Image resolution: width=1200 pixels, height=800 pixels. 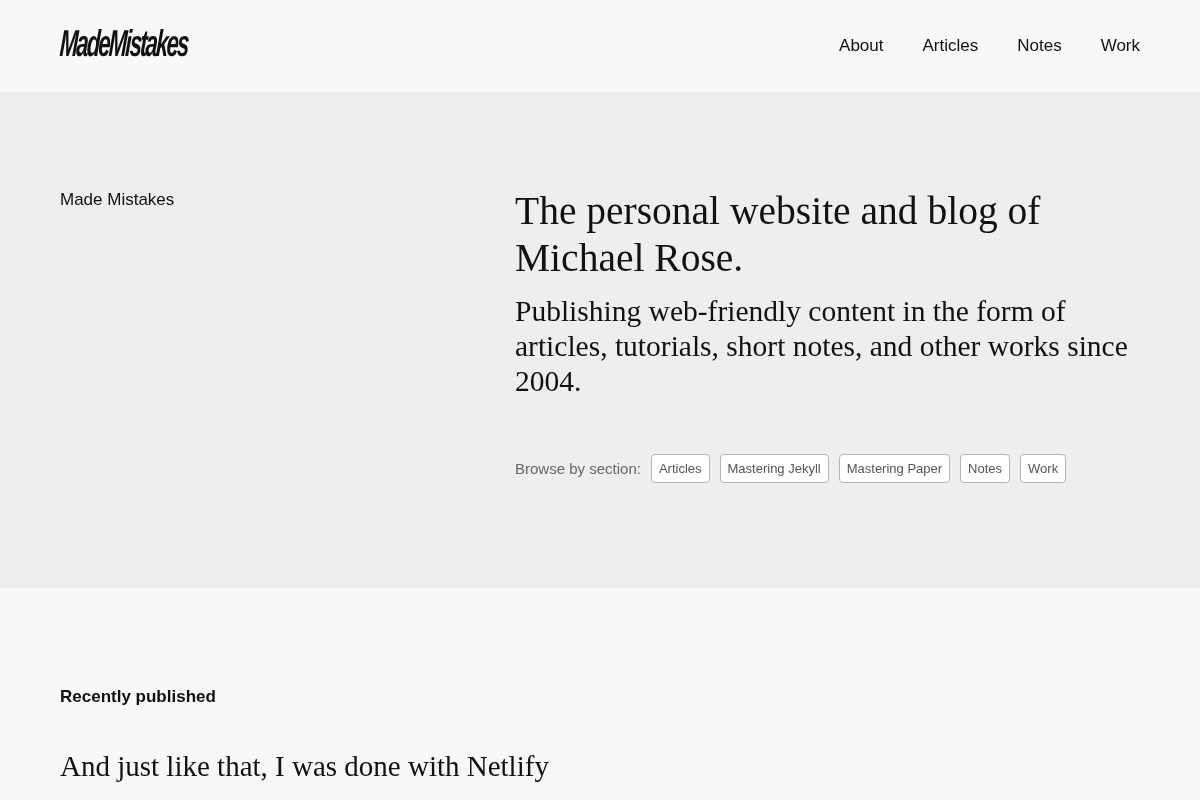 I want to click on browse-label: Browse by section:, so click(x=578, y=468).